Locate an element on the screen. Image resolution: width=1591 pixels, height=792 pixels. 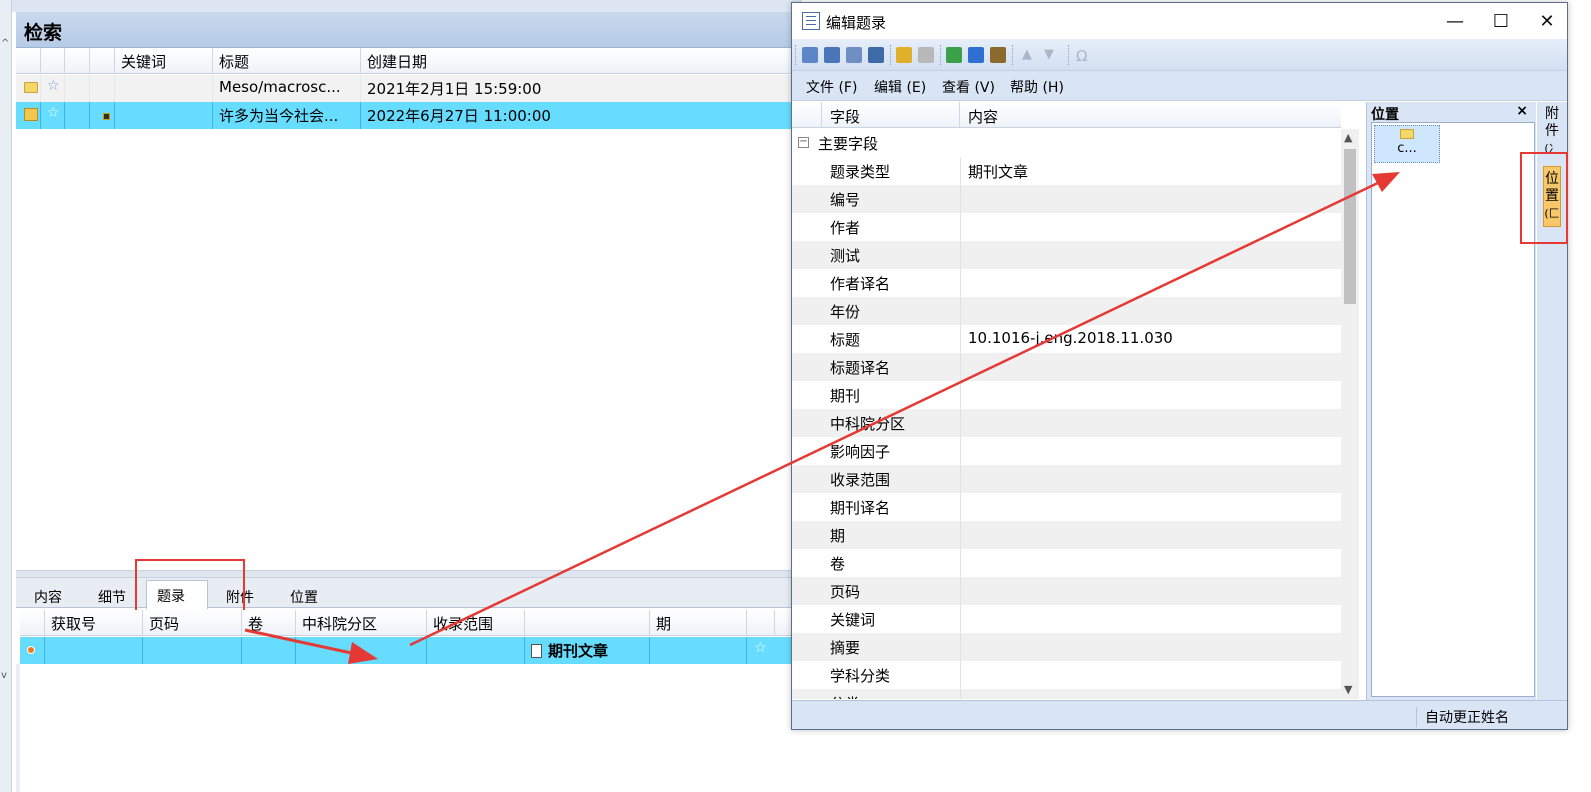
maximize-button: ☐ is located at coordinates (1501, 22).